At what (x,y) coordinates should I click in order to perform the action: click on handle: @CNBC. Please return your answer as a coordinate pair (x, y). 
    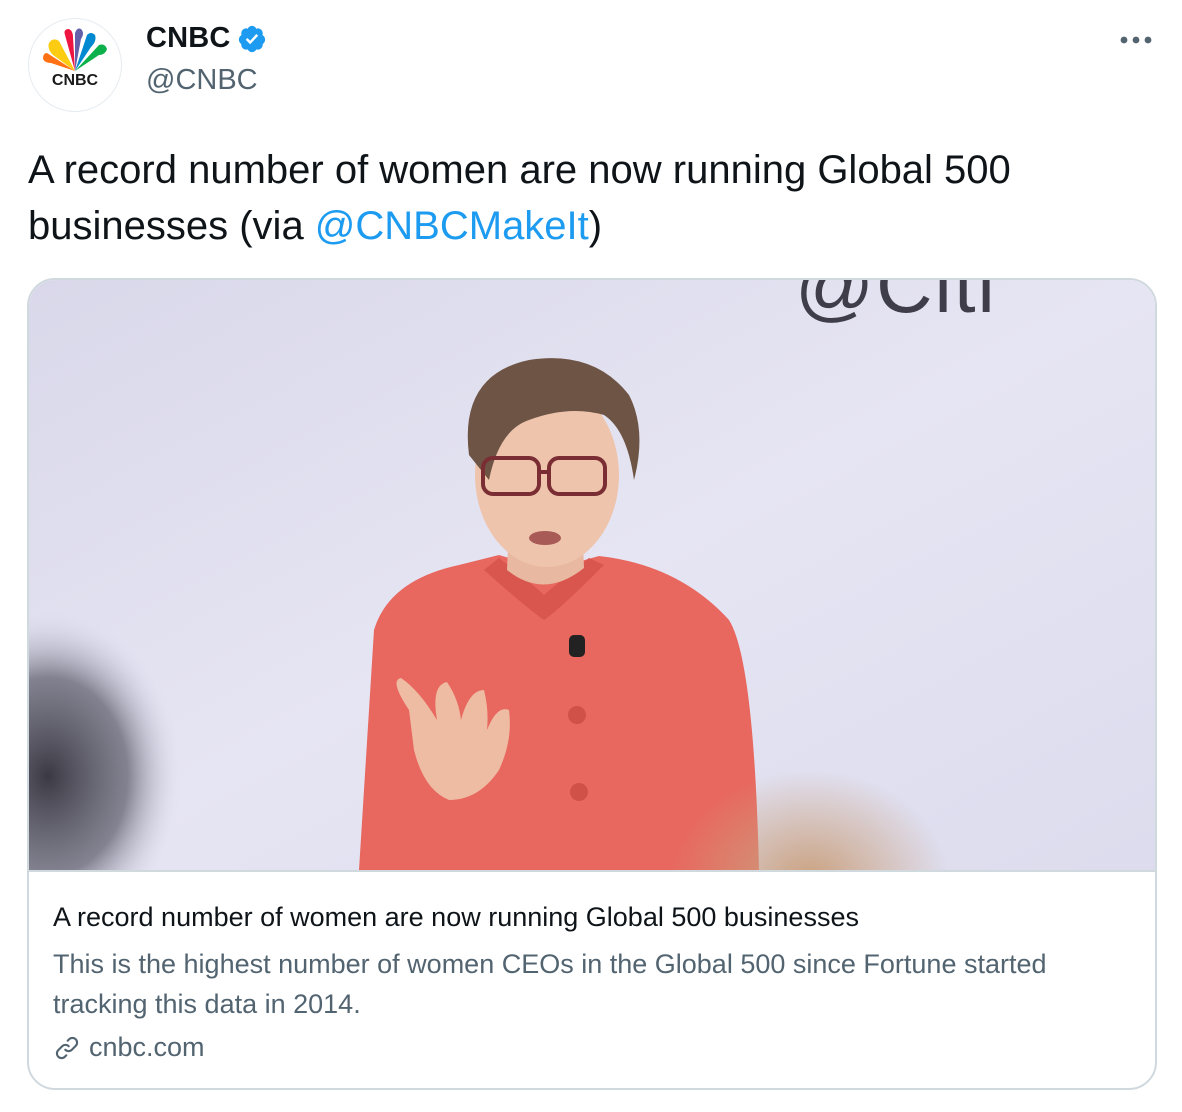
    Looking at the image, I should click on (202, 80).